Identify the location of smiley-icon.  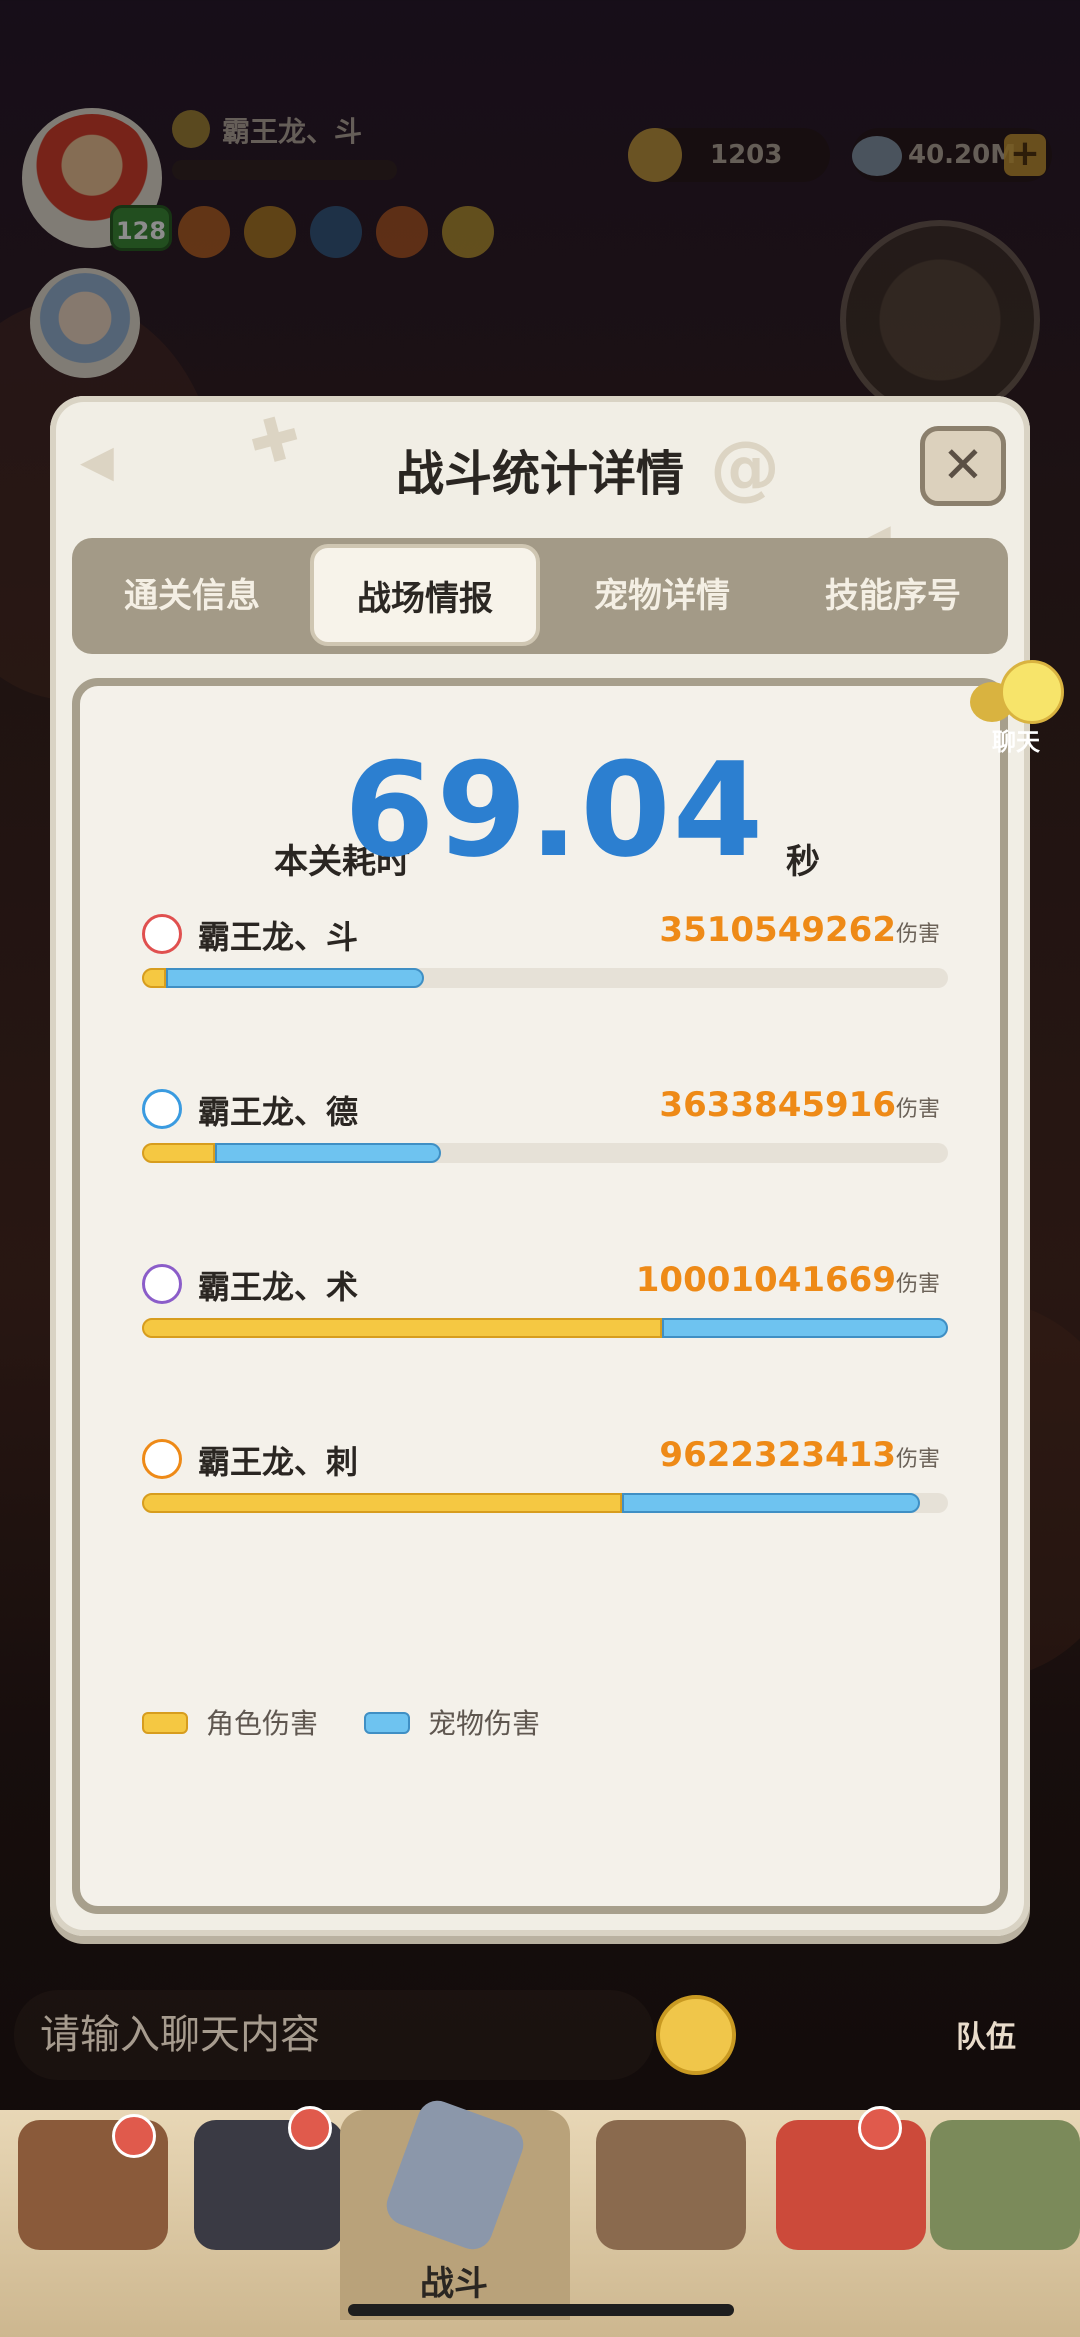
(1032, 692).